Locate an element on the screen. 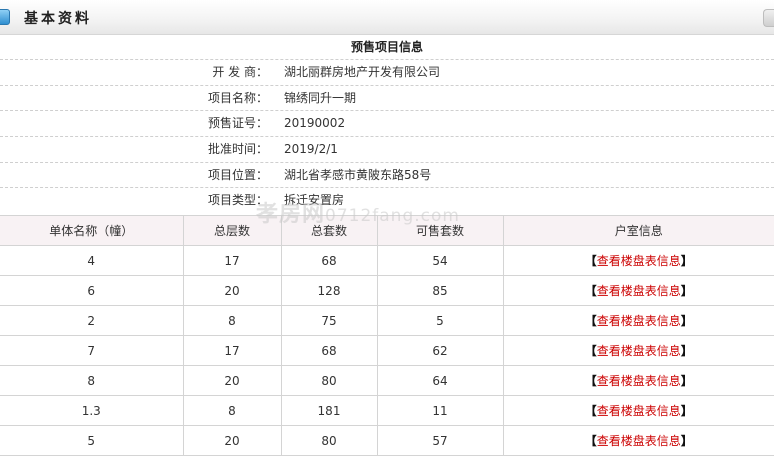 This screenshot has height=456, width=774. cell-building: 2 is located at coordinates (92, 320).